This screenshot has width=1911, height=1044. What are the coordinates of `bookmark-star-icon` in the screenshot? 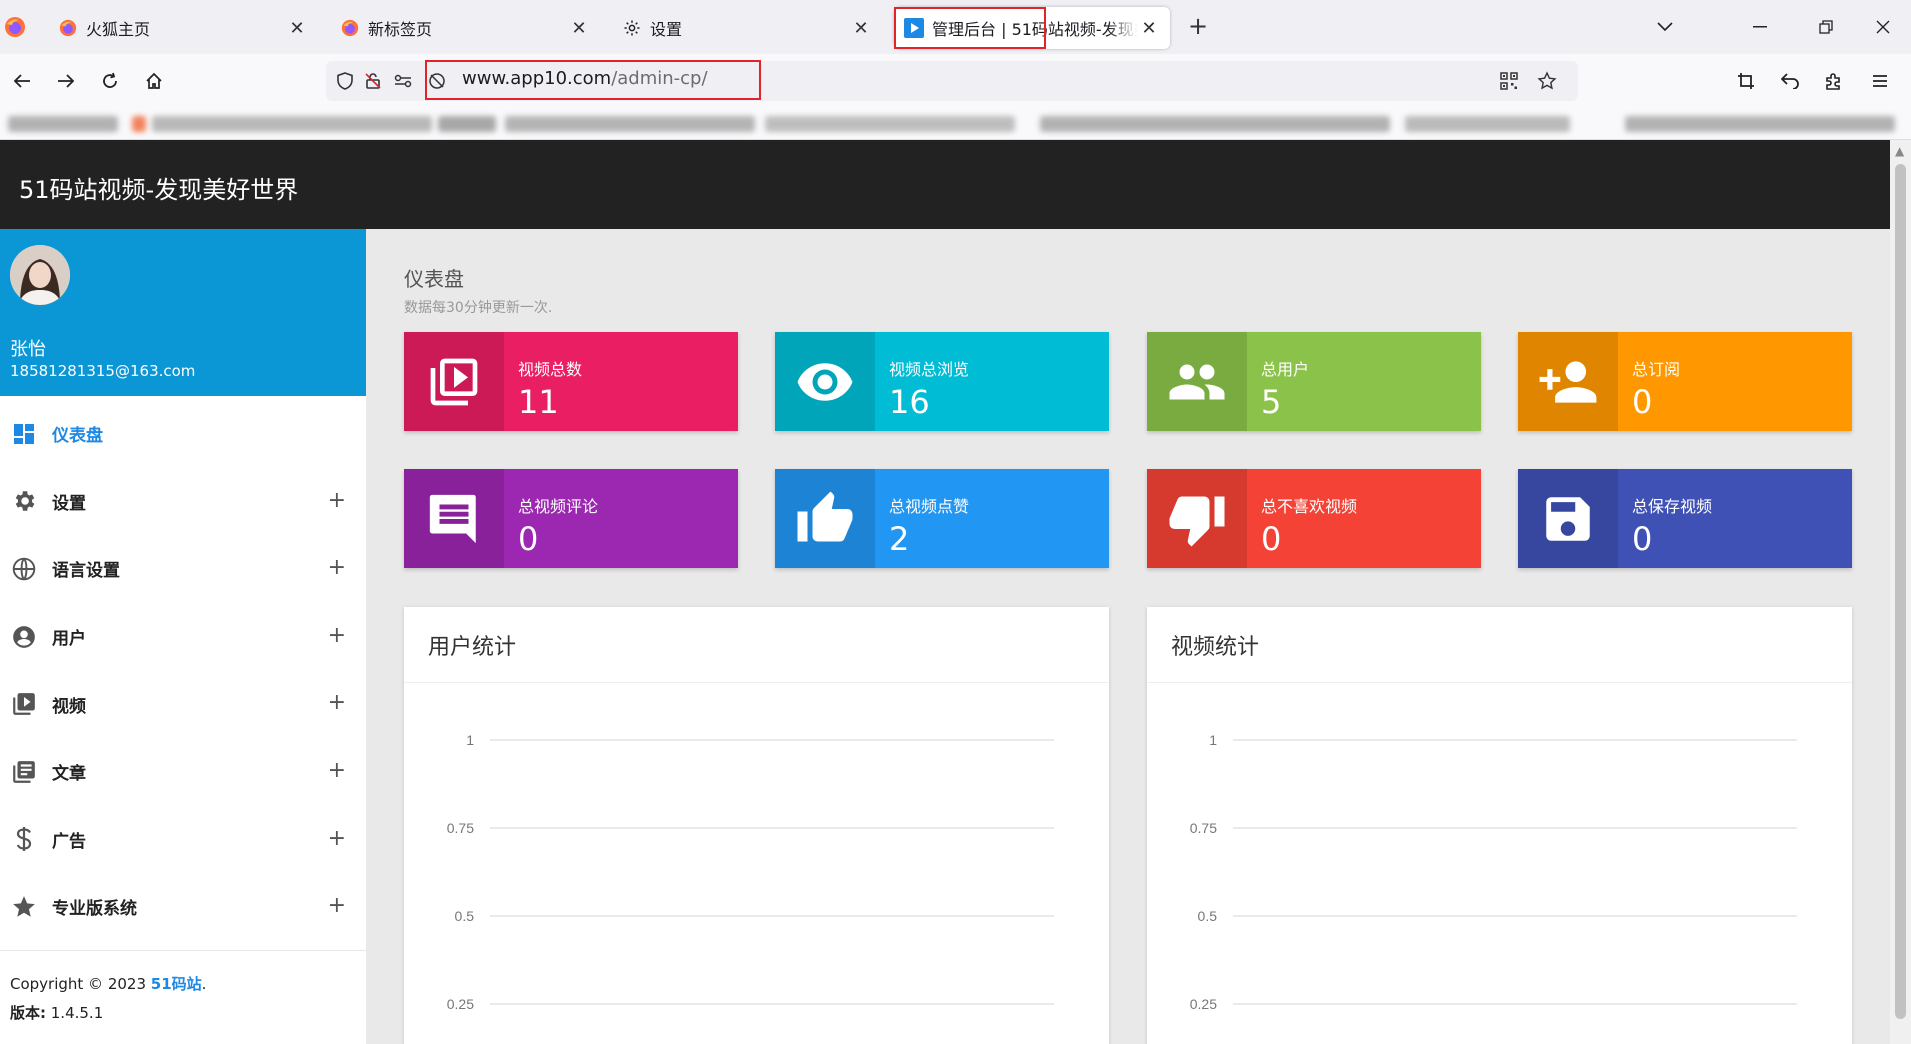 It's located at (1547, 81).